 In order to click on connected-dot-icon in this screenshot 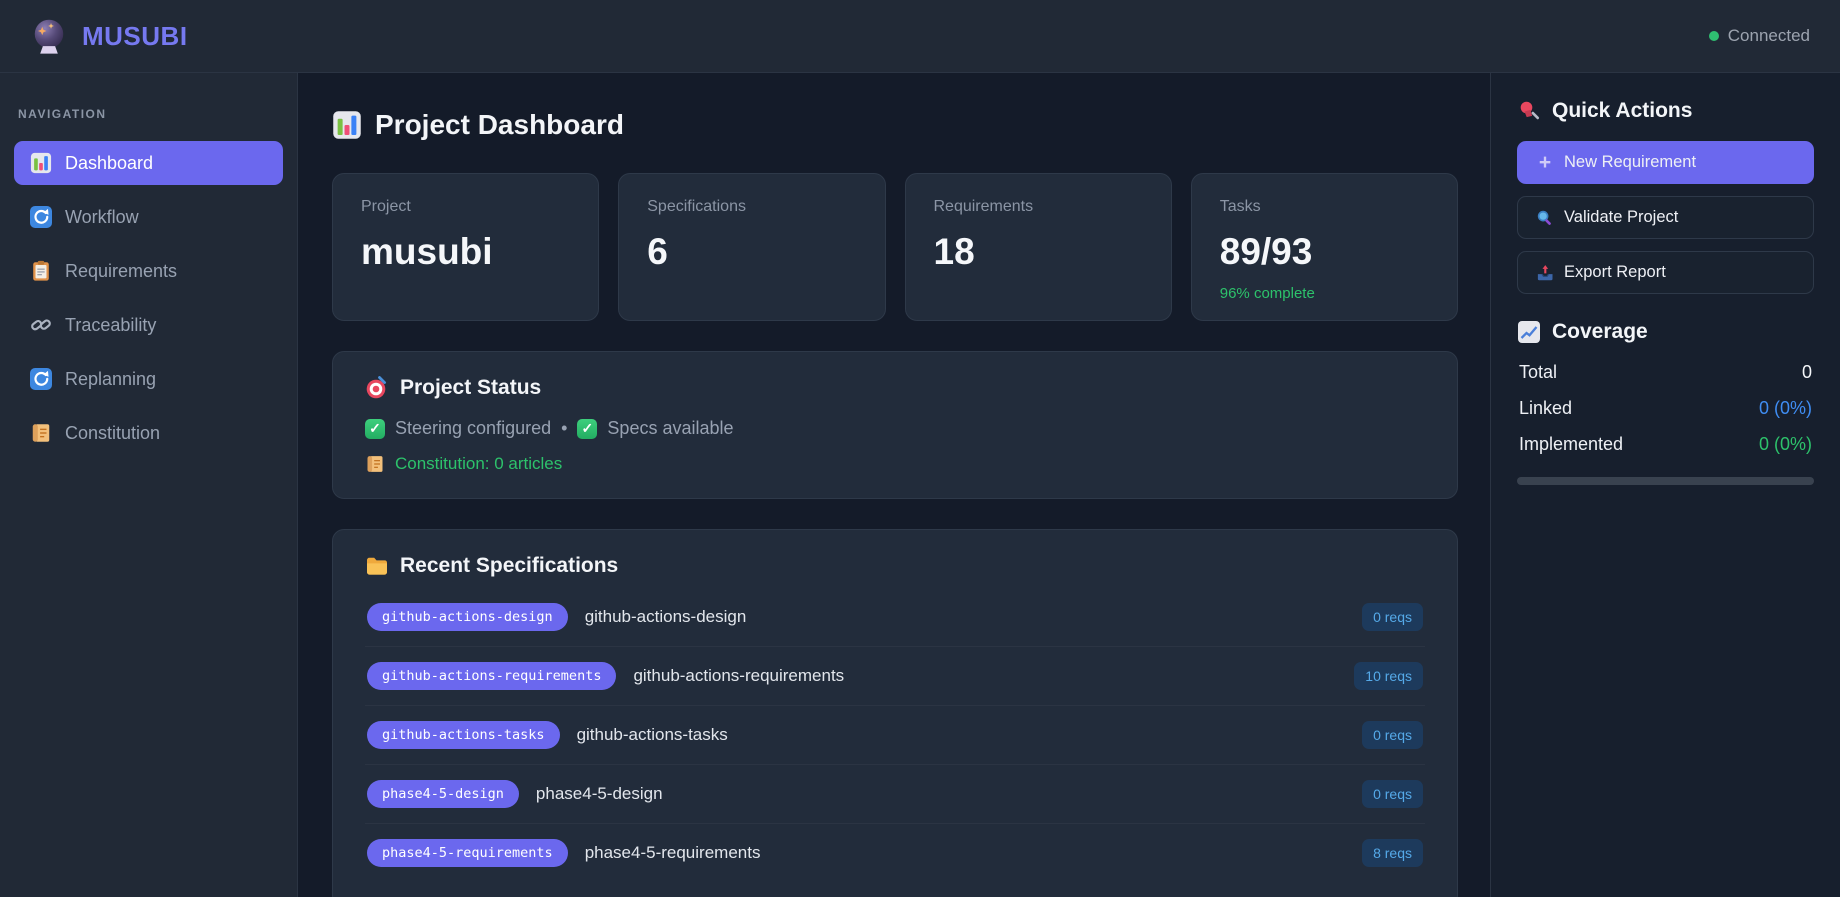, I will do `click(1713, 36)`.